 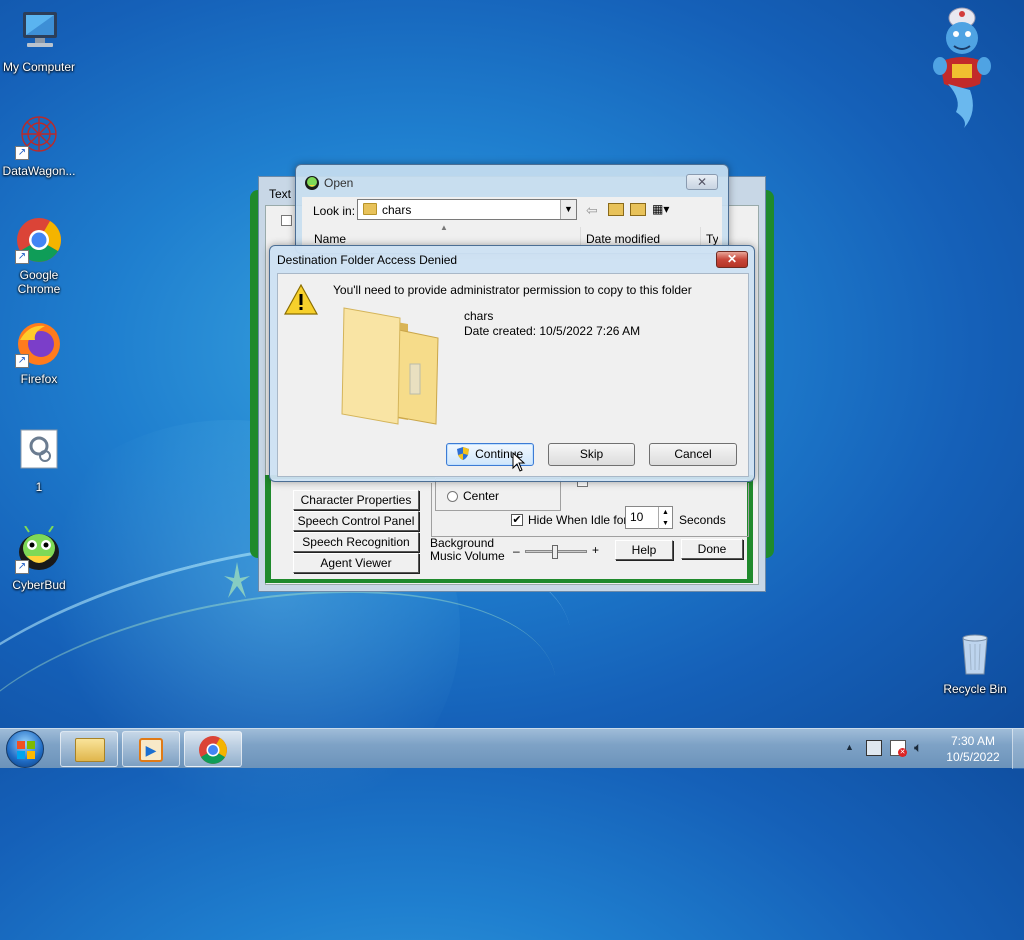 What do you see at coordinates (312, 182) in the screenshot?
I see `agent-small-icon` at bounding box center [312, 182].